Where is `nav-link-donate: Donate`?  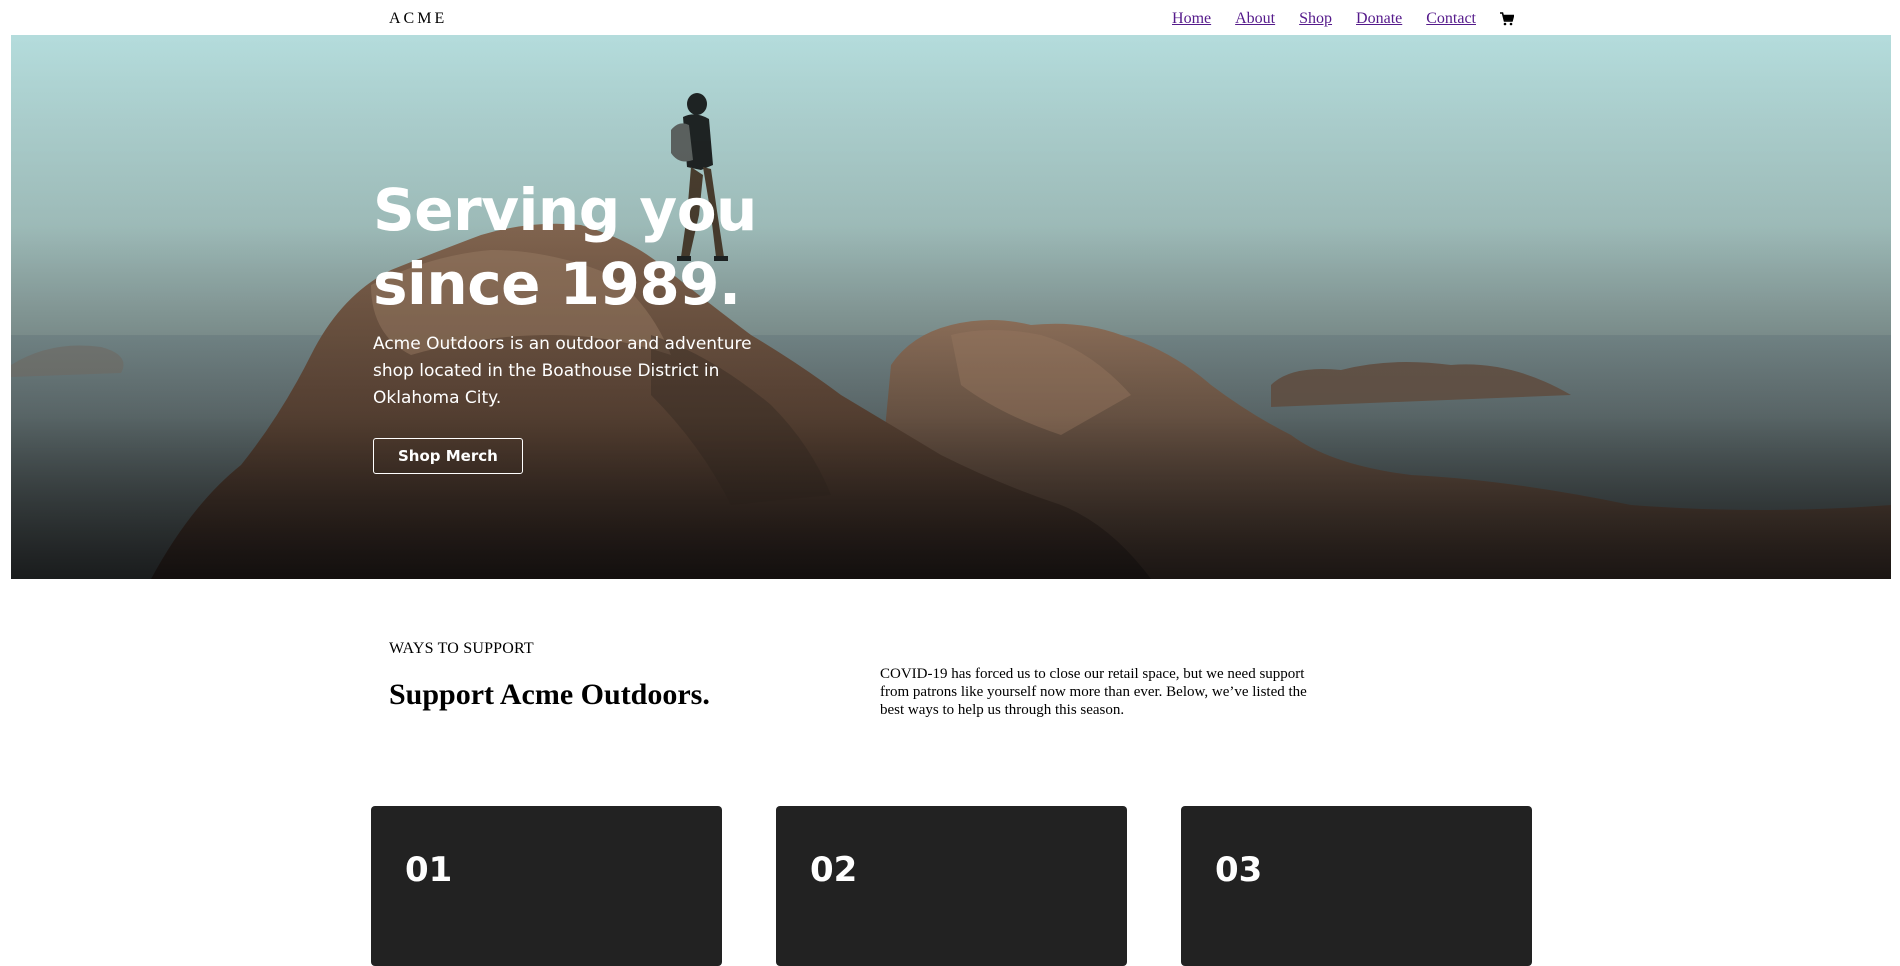
nav-link-donate: Donate is located at coordinates (1379, 19).